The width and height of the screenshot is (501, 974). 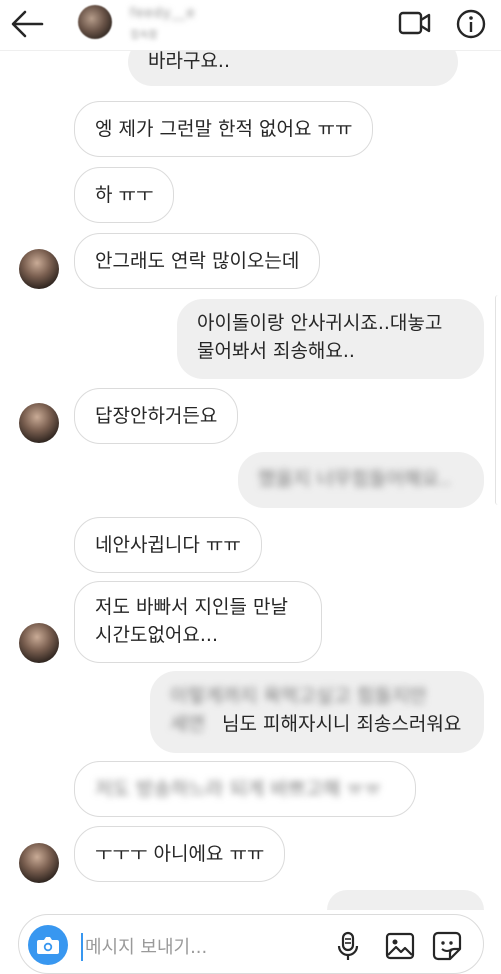 I want to click on message-bubble-outgoing-partial, so click(x=405, y=900).